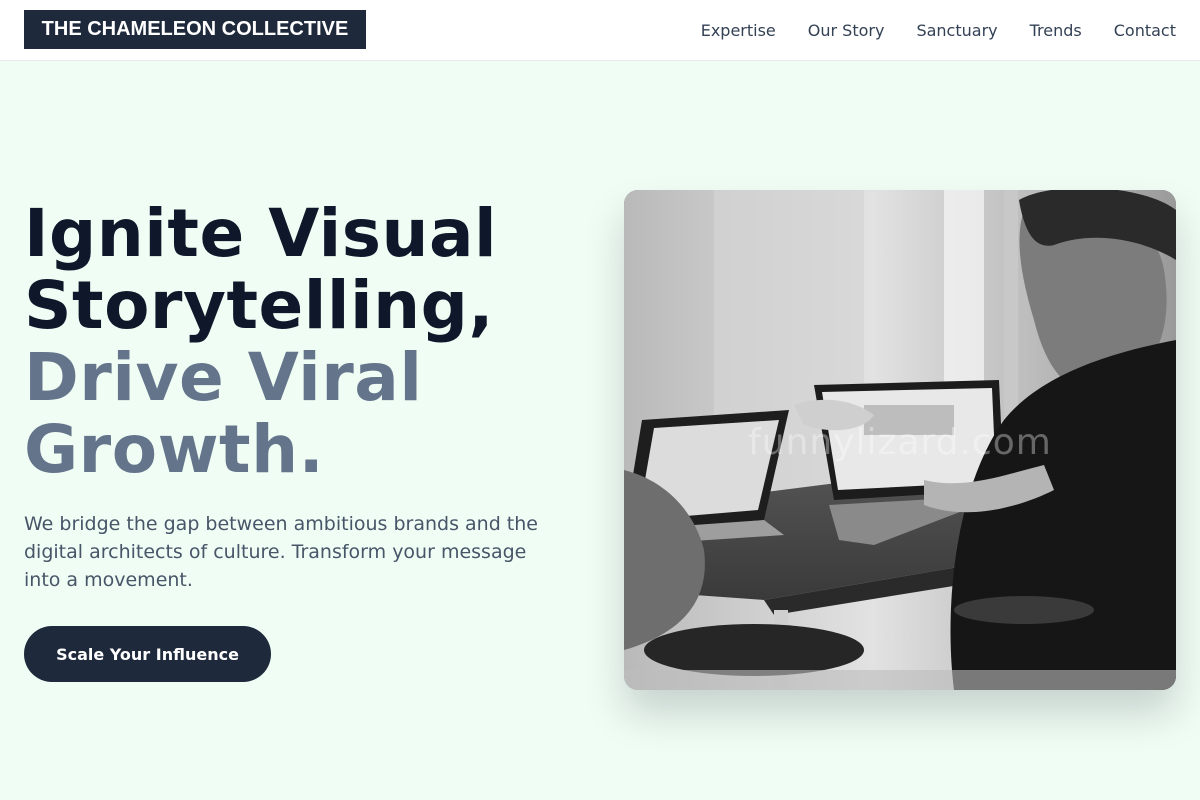  I want to click on image-watermark: funnylizard.com, so click(900, 442).